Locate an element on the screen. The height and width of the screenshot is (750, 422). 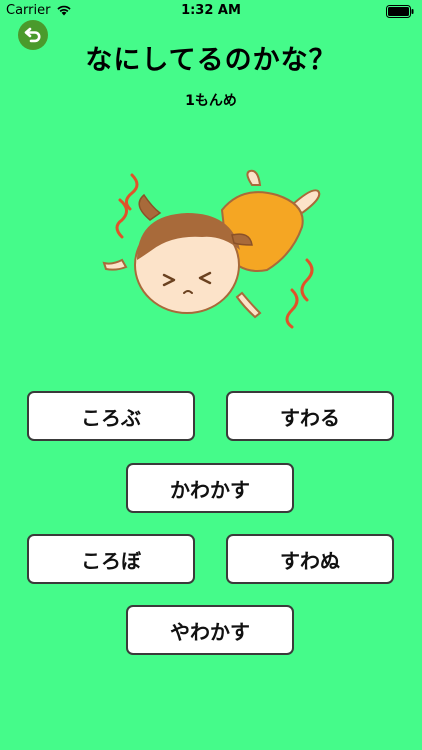
answer-button-6: やわかす is located at coordinates (210, 630).